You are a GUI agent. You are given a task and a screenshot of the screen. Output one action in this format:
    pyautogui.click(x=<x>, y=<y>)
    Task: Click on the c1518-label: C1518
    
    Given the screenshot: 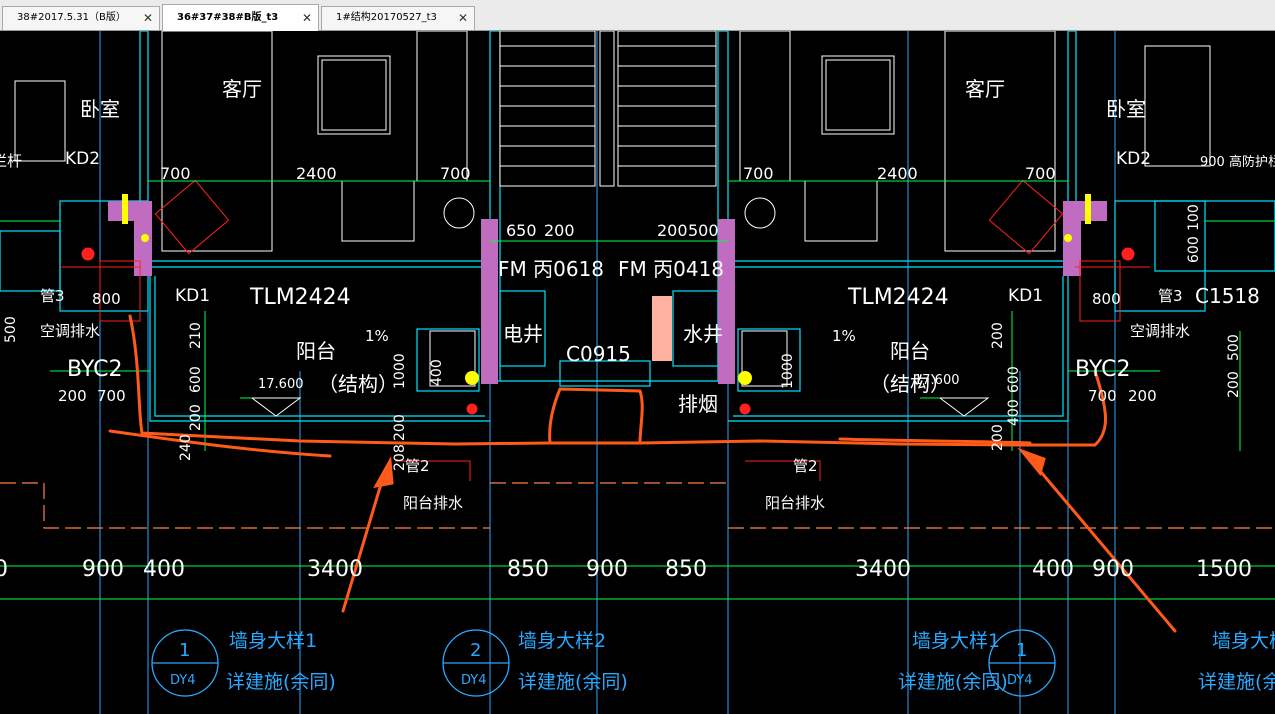 What is the action you would take?
    pyautogui.click(x=1227, y=296)
    